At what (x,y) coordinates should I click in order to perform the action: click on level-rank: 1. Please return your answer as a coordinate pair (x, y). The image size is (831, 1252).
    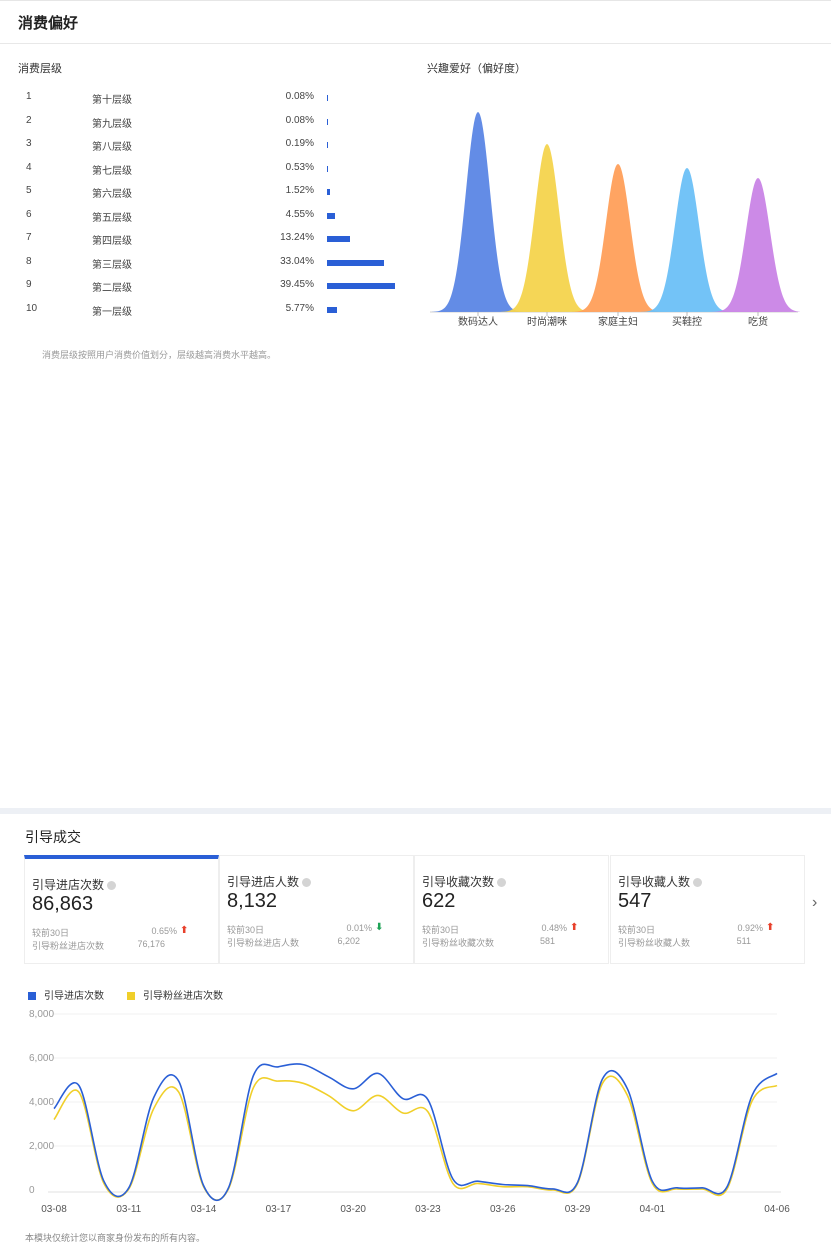
    Looking at the image, I should click on (29, 96).